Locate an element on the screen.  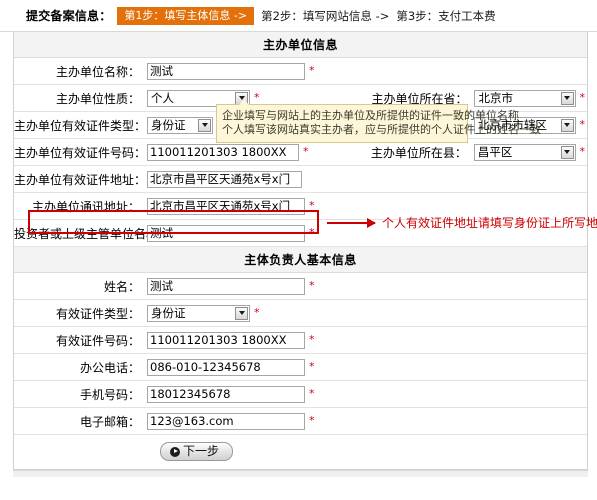
next-step-button-label: 下一步 is located at coordinates (201, 451).